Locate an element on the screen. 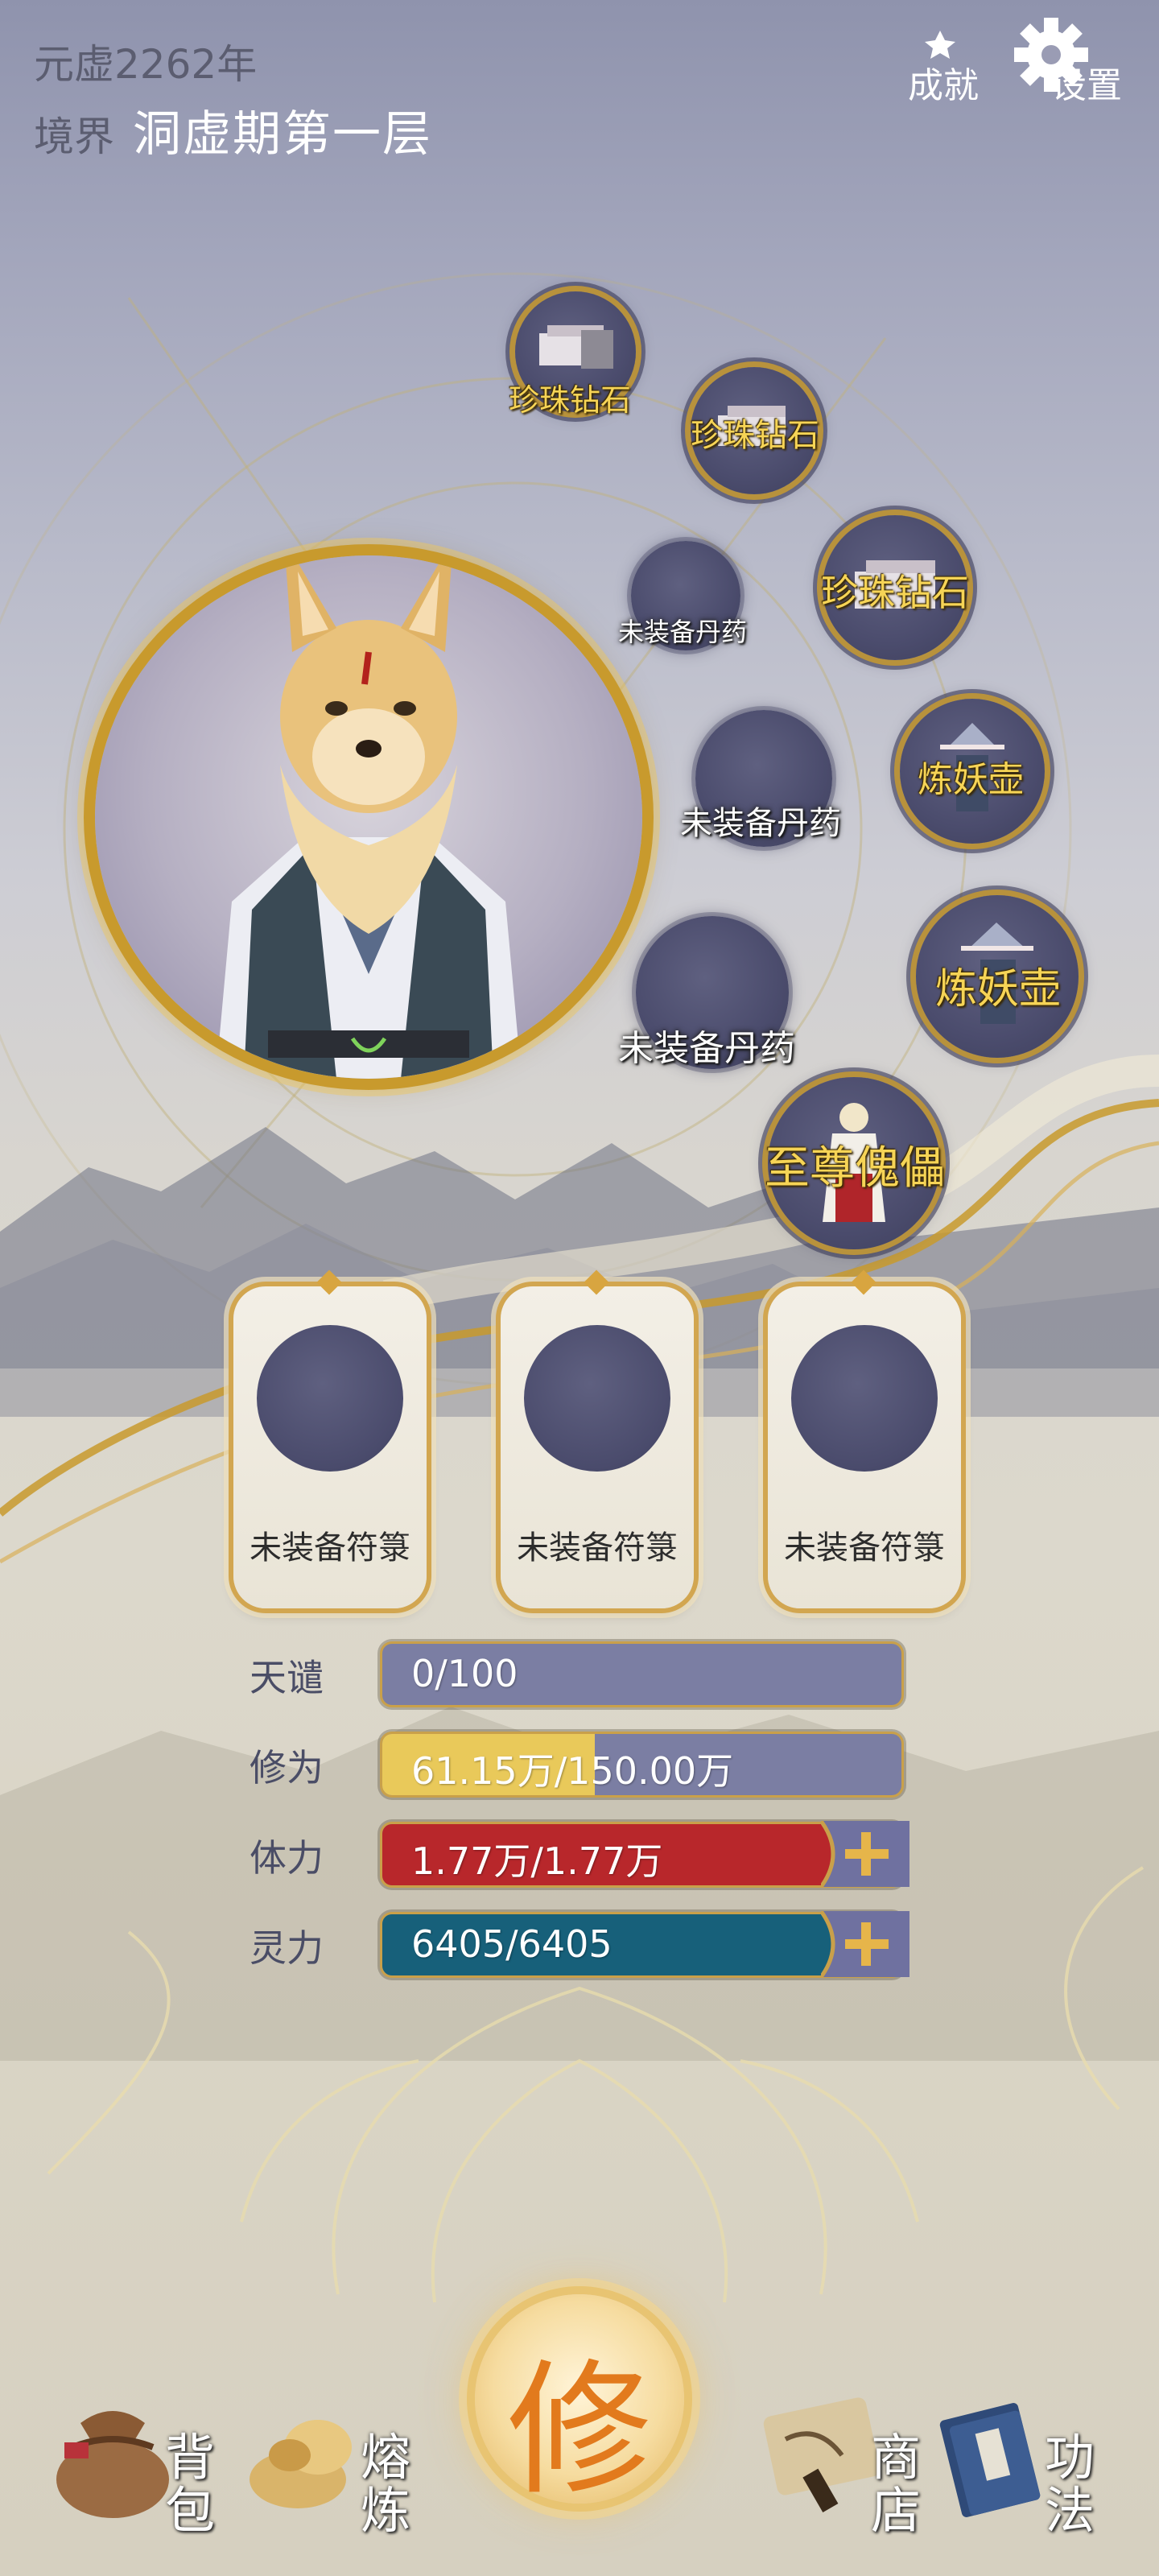 This screenshot has height=2576, width=1159. talisman-slot-1: 未装备符箓 is located at coordinates (330, 1438).